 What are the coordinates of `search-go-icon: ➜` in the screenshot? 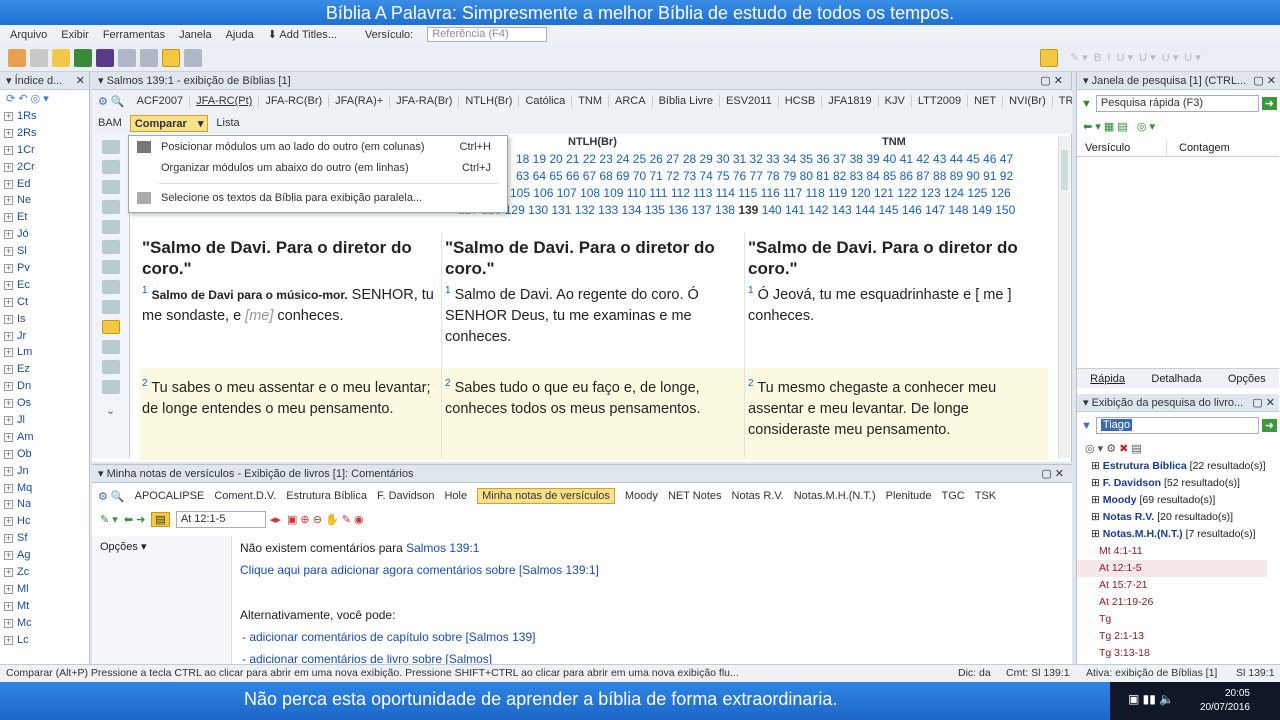 It's located at (1269, 425).